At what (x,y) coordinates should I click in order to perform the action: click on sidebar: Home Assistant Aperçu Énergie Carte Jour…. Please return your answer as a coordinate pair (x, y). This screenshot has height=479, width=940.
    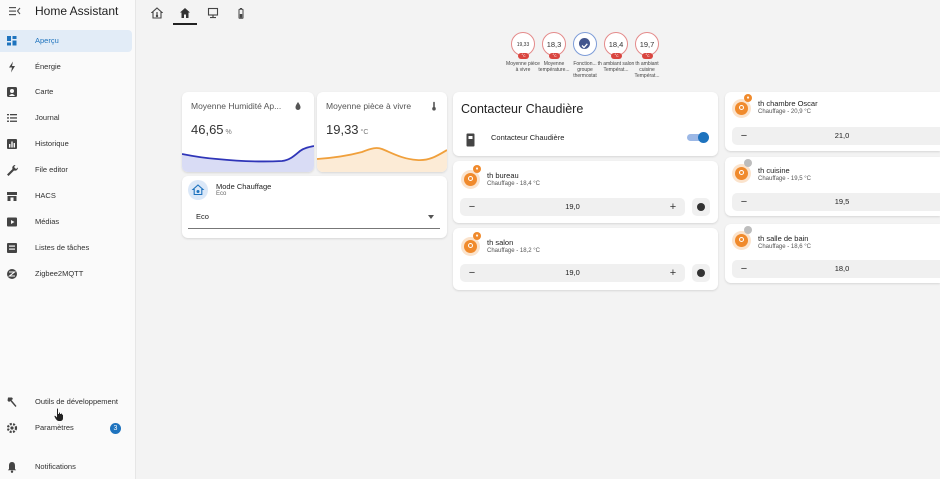
    Looking at the image, I should click on (68, 239).